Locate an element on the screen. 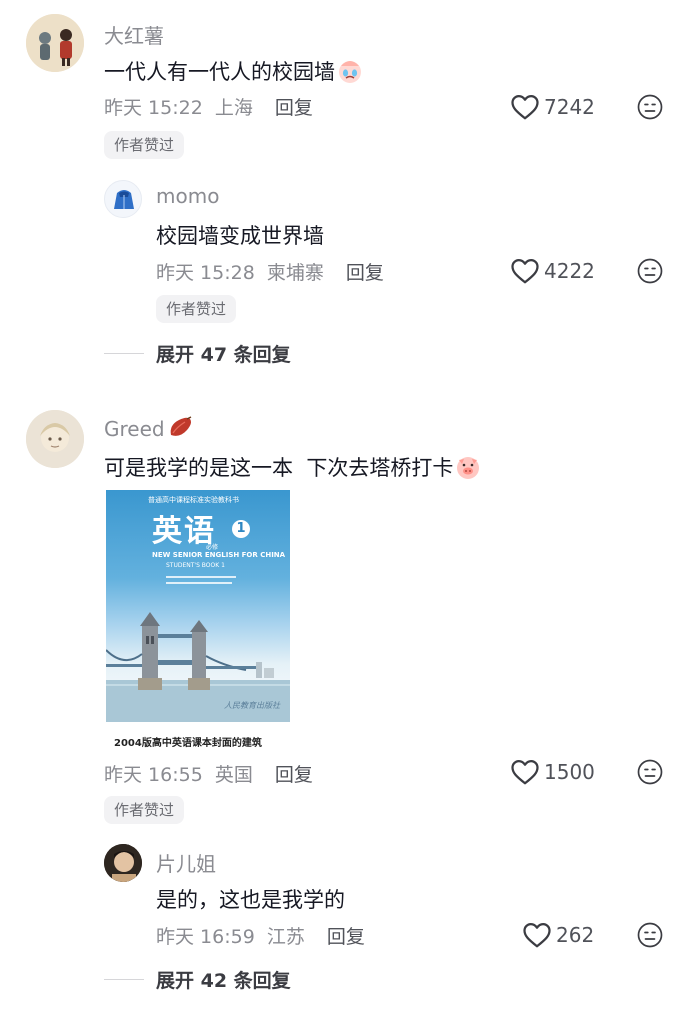 This screenshot has height=1028, width=690. like-count: 262 is located at coordinates (575, 935).